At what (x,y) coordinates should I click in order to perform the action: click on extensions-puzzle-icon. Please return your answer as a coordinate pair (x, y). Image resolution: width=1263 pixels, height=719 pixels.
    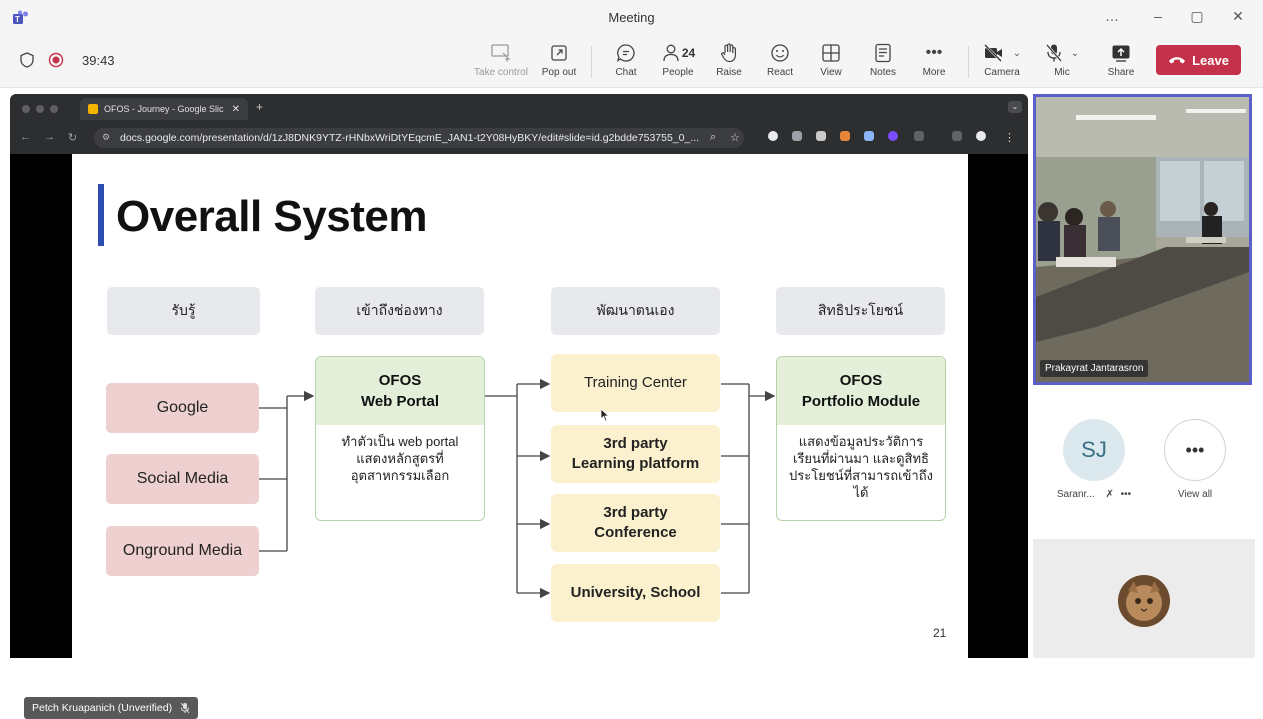
    Looking at the image, I should click on (919, 136).